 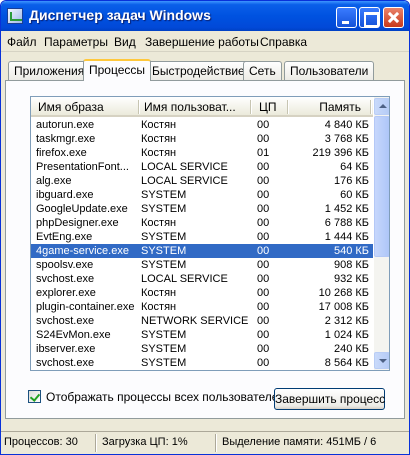 What do you see at coordinates (202, 251) in the screenshot?
I see `table-row-selected: 4game-service.exe SYSTEM 00 540 КБ` at bounding box center [202, 251].